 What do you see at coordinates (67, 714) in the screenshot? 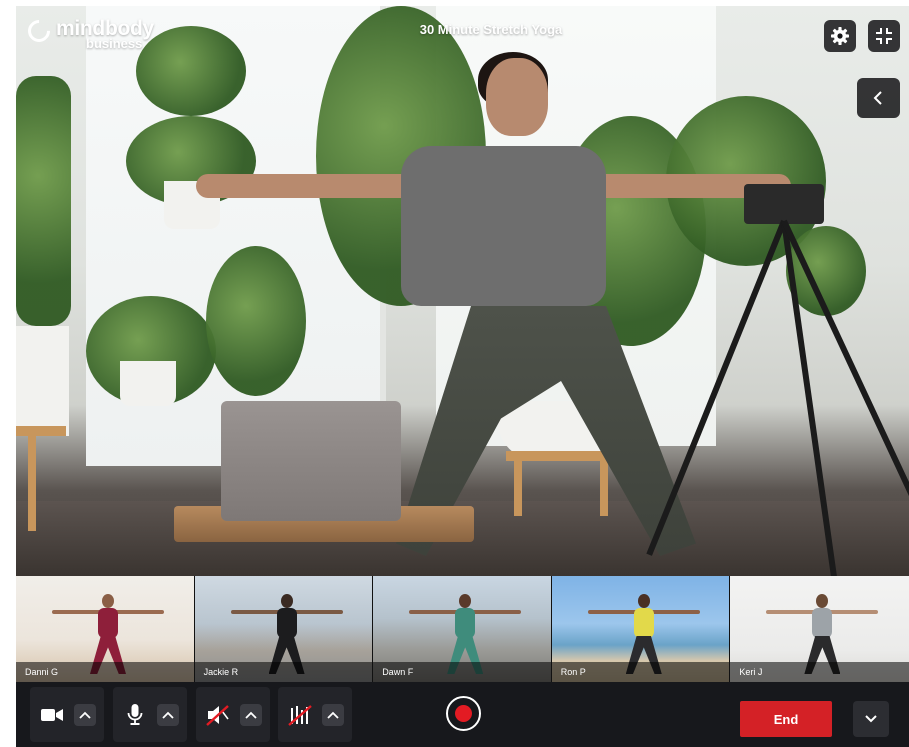
I see `camera-control-group` at bounding box center [67, 714].